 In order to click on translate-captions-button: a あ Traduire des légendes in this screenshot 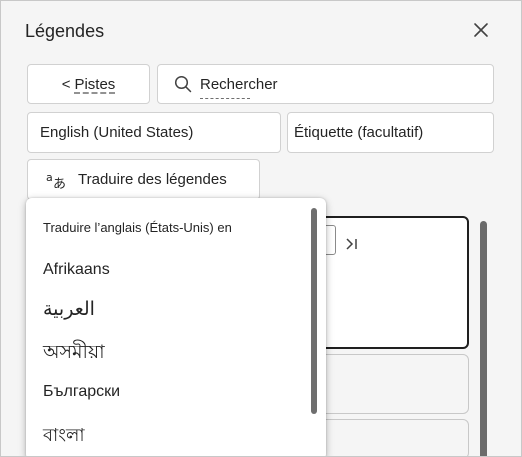, I will do `click(143, 179)`.